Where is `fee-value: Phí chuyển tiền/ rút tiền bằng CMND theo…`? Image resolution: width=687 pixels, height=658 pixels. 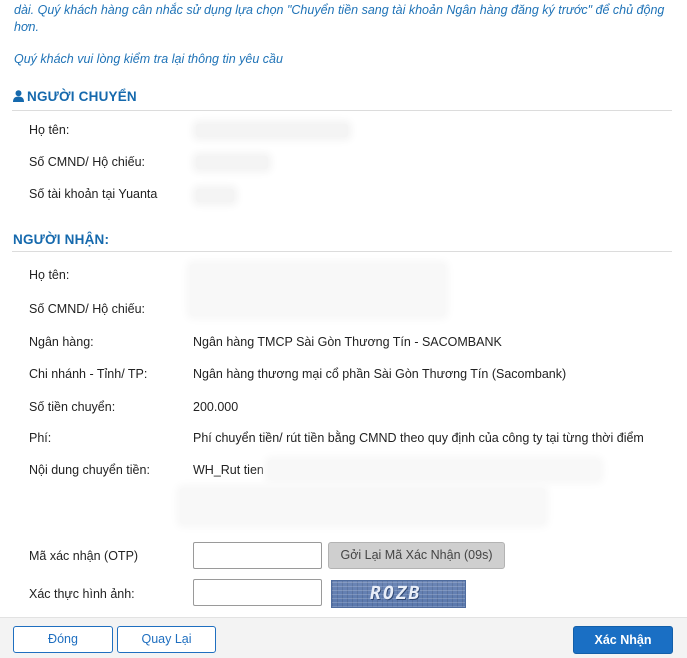 fee-value: Phí chuyển tiền/ rút tiền bằng CMND theo… is located at coordinates (418, 438).